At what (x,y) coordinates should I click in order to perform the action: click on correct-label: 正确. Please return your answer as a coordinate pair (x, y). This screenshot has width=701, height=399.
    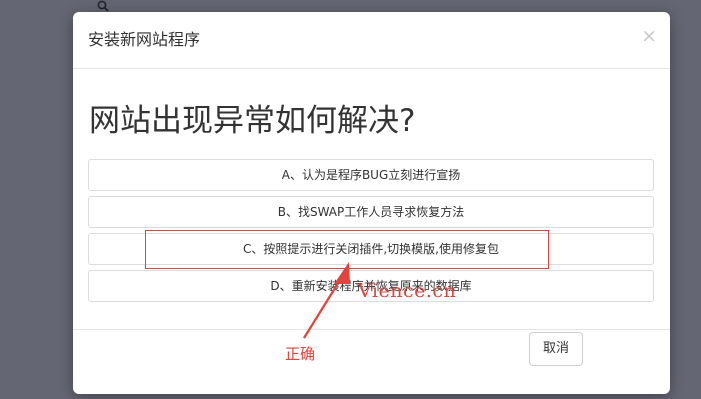
    Looking at the image, I should click on (300, 354).